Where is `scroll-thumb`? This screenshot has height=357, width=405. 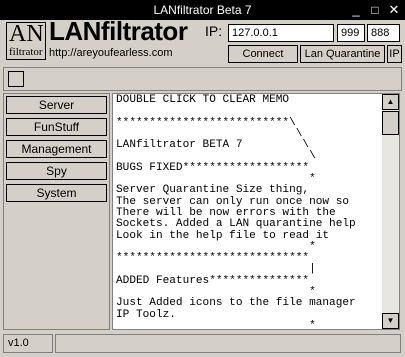
scroll-thumb is located at coordinates (390, 123).